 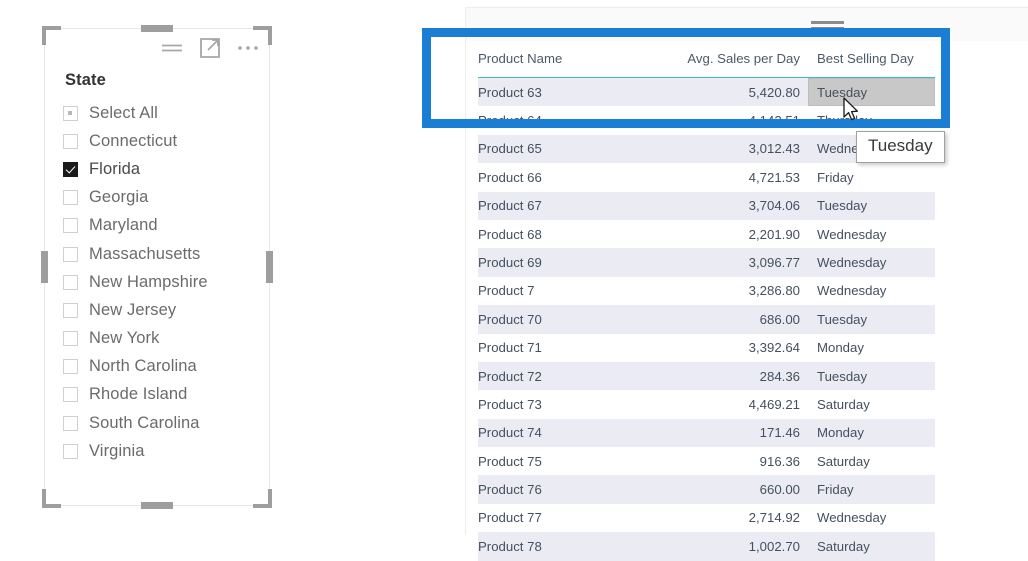 I want to click on cell-product-name: Product 66, so click(x=564, y=177).